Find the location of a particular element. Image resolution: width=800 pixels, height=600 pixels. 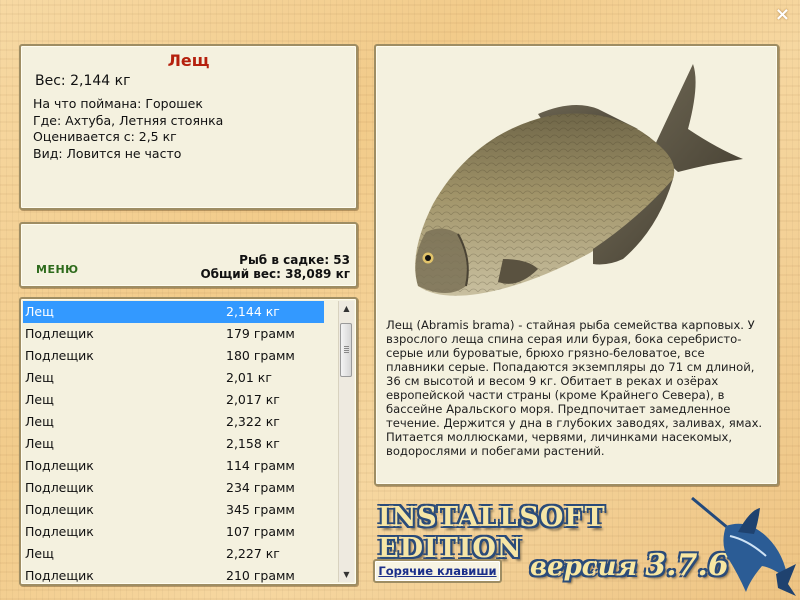

table-row: Подлещик 345 грамм is located at coordinates (173, 510).